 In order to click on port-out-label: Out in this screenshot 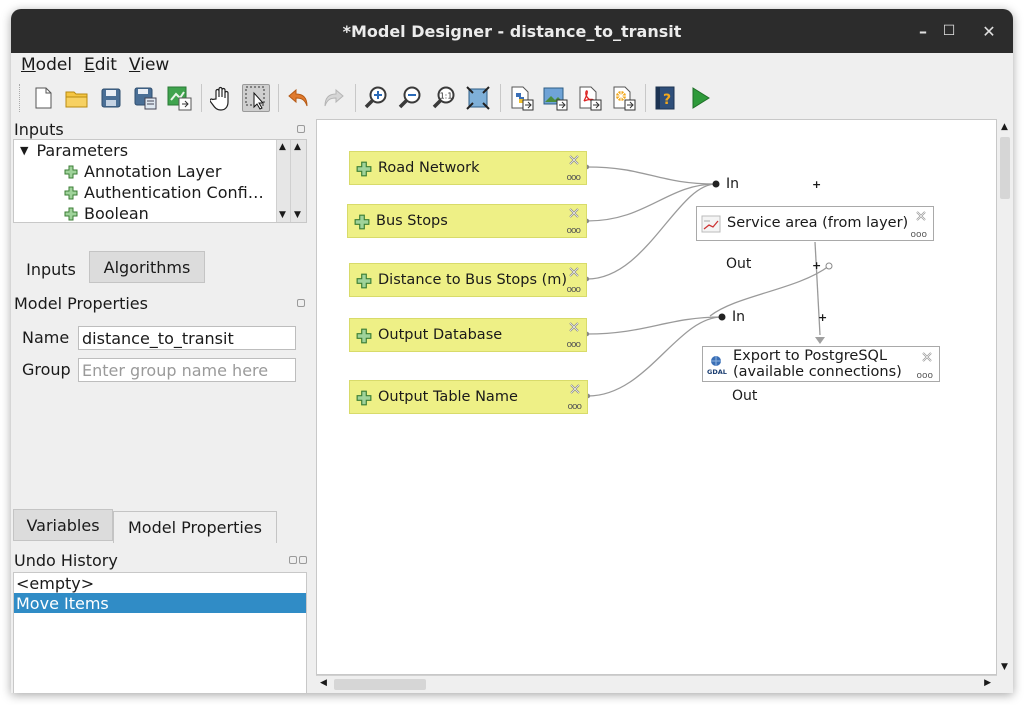, I will do `click(745, 396)`.